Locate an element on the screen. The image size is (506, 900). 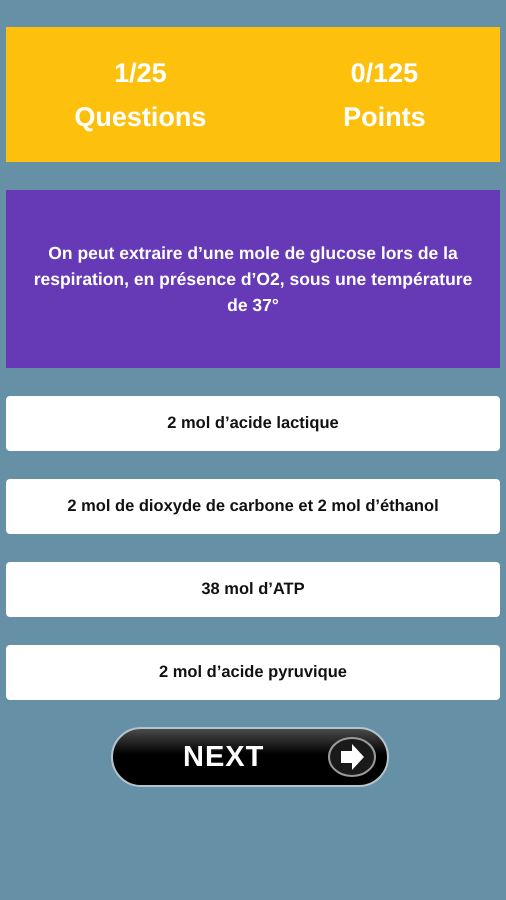
answer-option: 2 mol d’acide lactique is located at coordinates (253, 423).